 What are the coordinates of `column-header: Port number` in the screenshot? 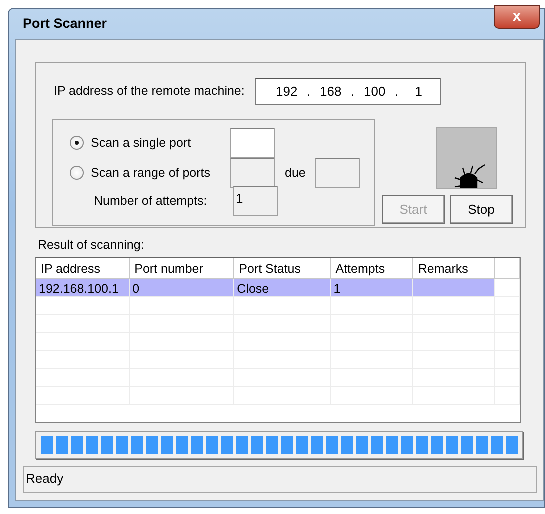 It's located at (182, 268).